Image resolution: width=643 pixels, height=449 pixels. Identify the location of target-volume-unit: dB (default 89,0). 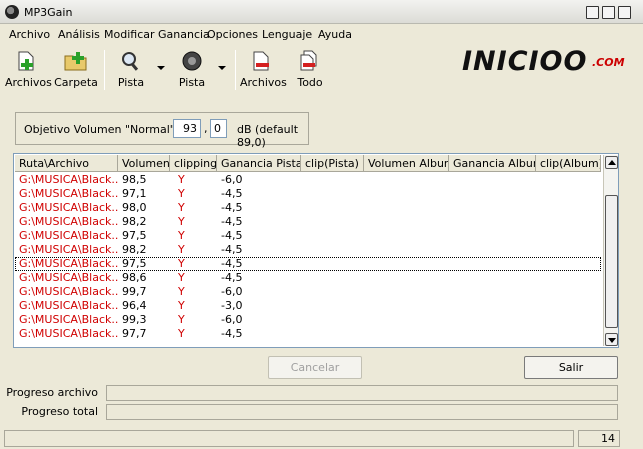
(268, 136).